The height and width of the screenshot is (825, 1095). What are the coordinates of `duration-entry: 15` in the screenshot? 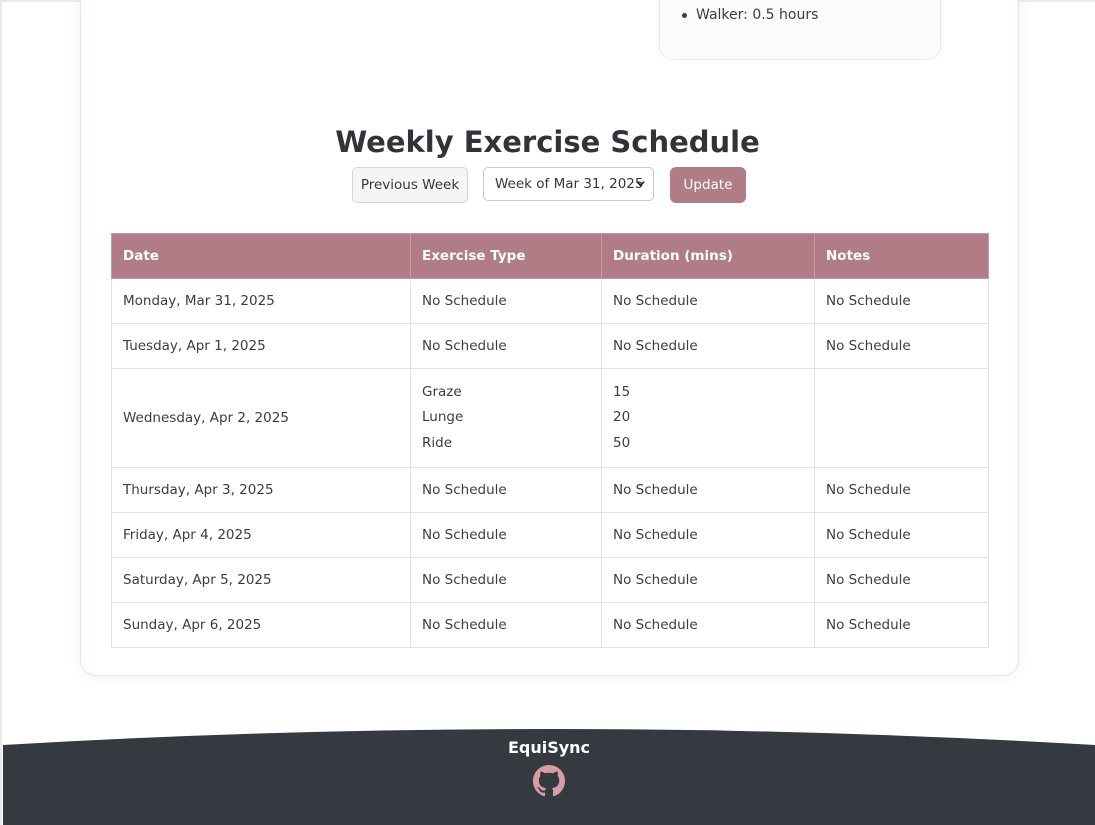 It's located at (622, 391).